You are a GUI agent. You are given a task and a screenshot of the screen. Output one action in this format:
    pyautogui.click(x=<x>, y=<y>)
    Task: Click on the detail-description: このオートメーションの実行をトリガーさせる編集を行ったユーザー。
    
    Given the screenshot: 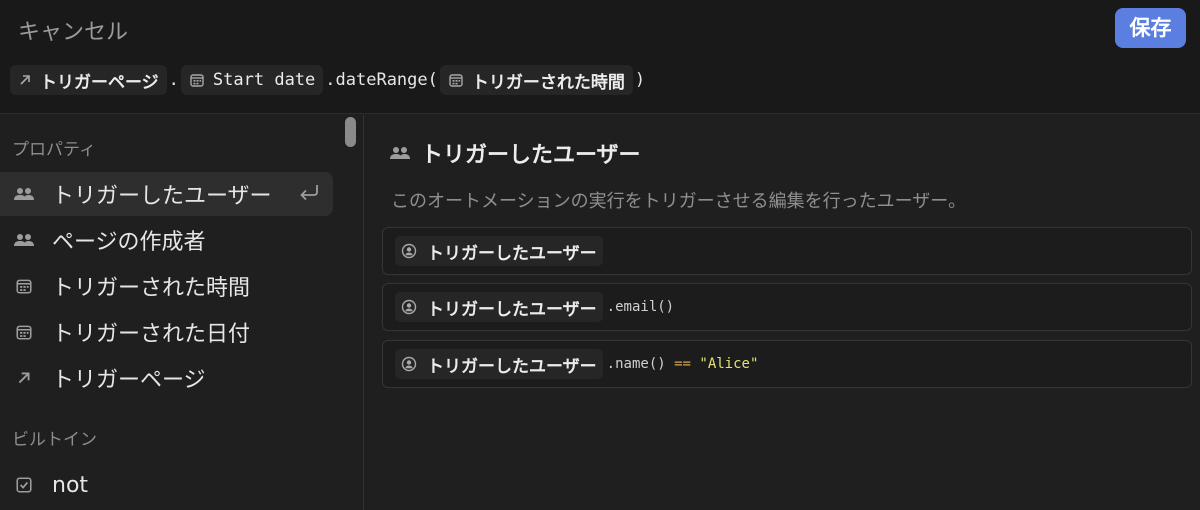 What is the action you would take?
    pyautogui.click(x=679, y=201)
    